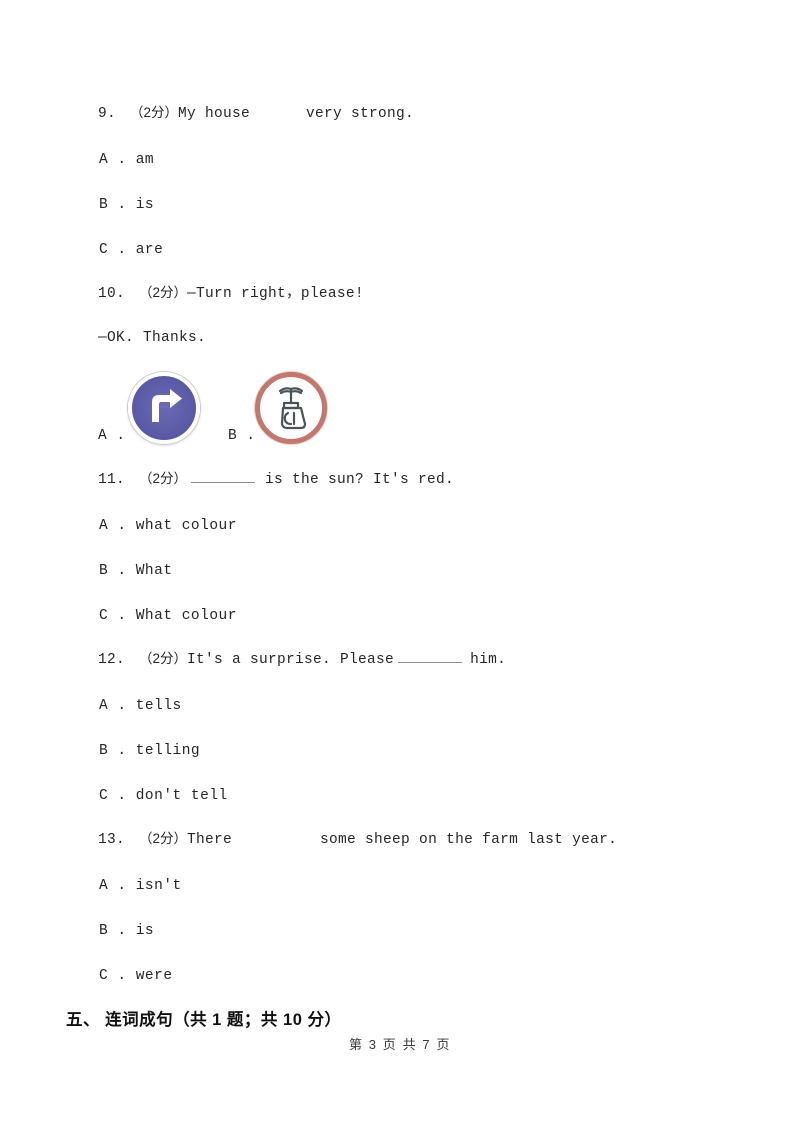  Describe the element at coordinates (163, 478) in the screenshot. I see `question-11-marks: （2分）` at that location.